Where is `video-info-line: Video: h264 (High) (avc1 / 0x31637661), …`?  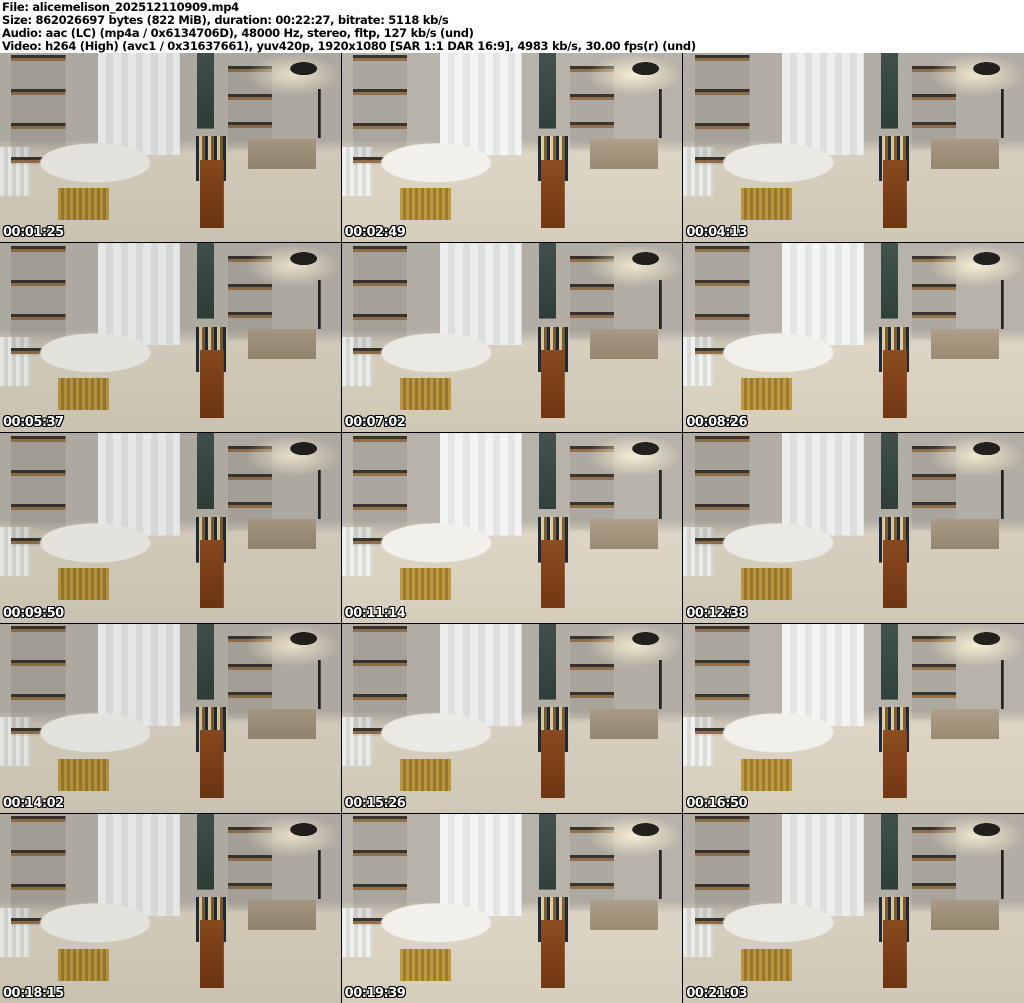 video-info-line: Video: h264 (High) (avc1 / 0x31637661), … is located at coordinates (349, 46).